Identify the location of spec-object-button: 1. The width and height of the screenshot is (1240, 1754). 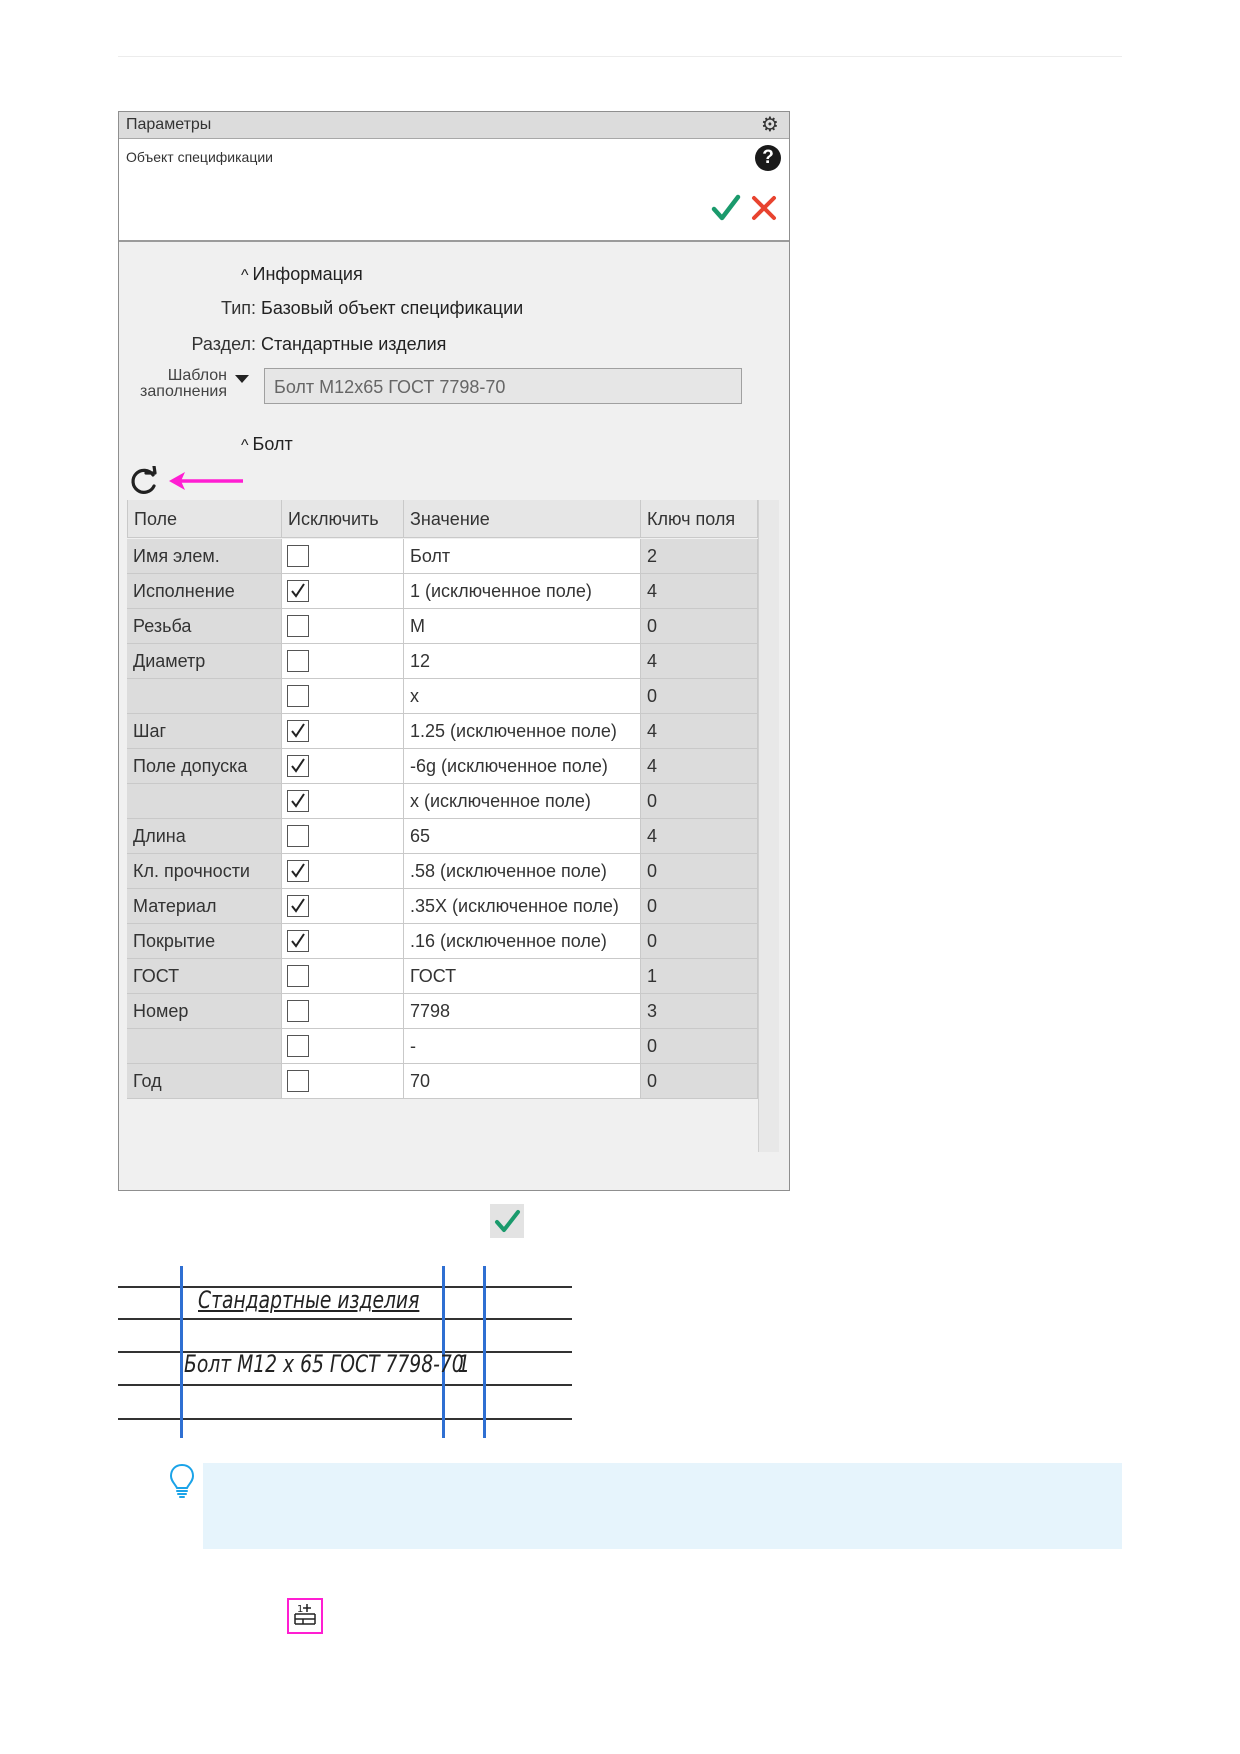
(305, 1616).